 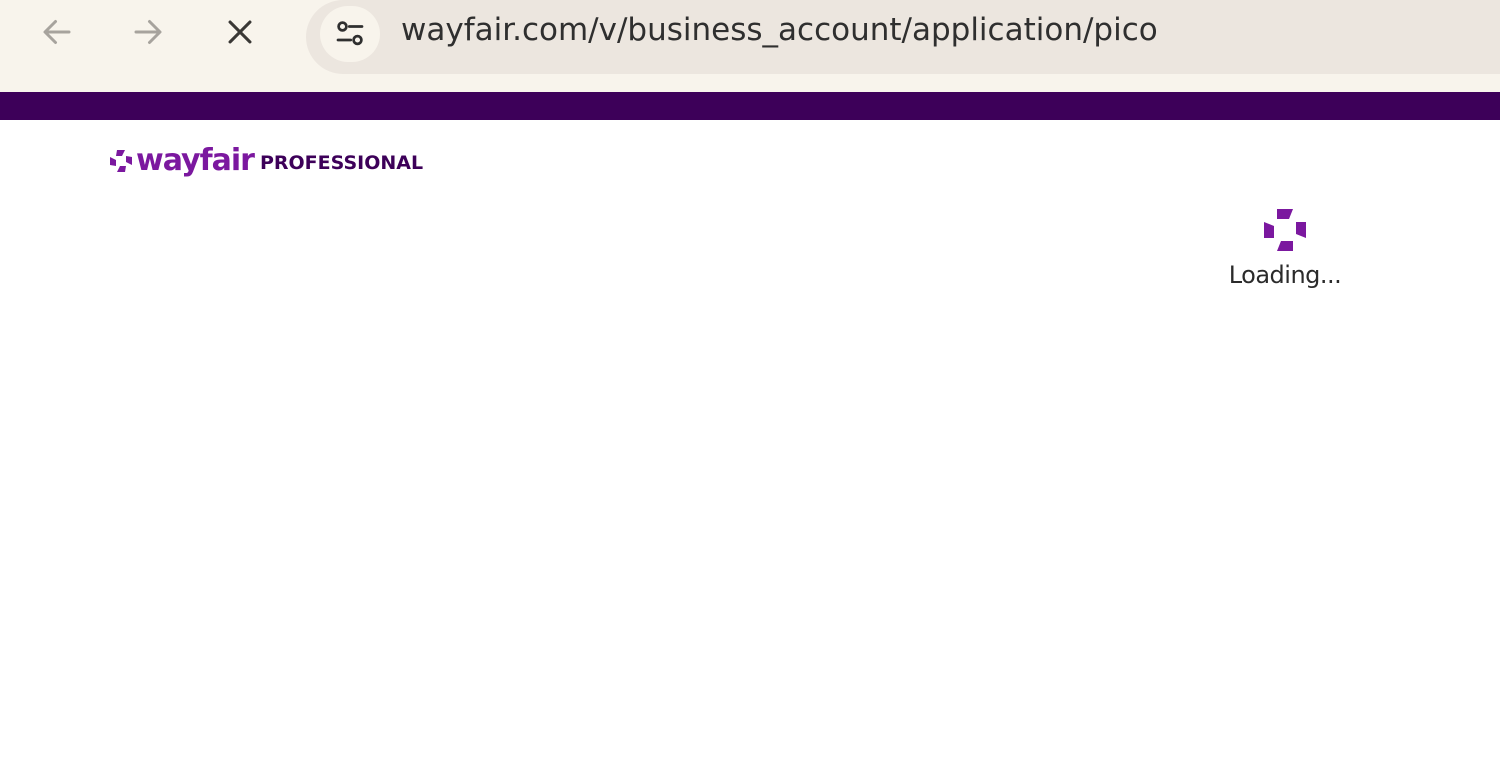 I want to click on back-button, so click(x=57, y=32).